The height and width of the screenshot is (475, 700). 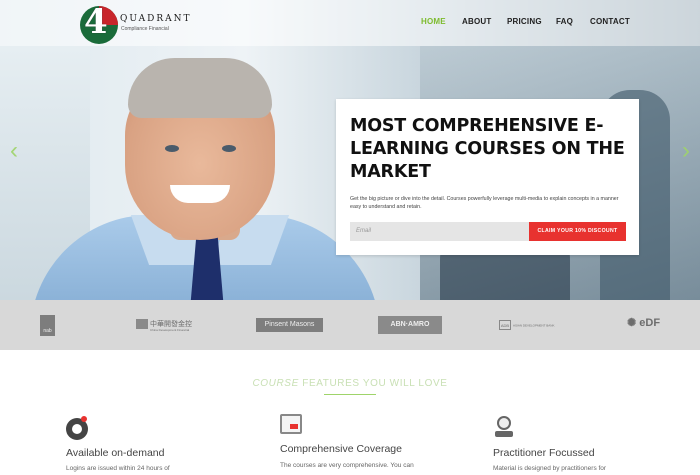 What do you see at coordinates (84, 419) in the screenshot?
I see `notification-dot-icon` at bounding box center [84, 419].